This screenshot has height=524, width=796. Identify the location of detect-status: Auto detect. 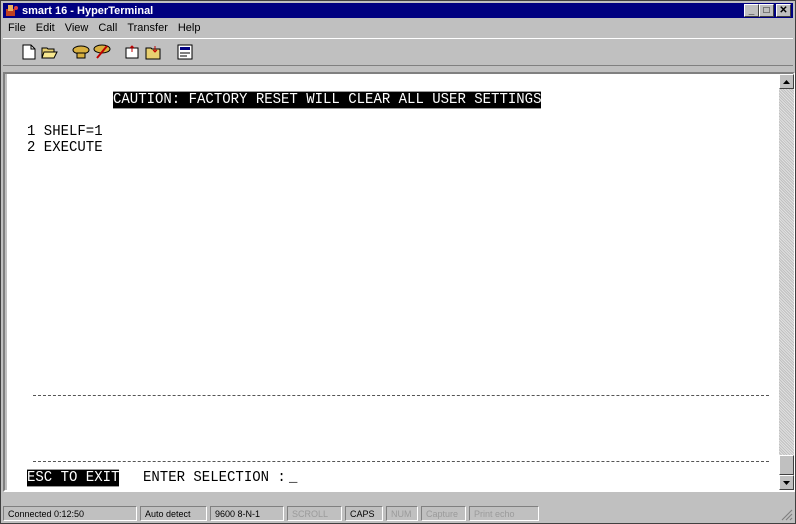
(173, 513).